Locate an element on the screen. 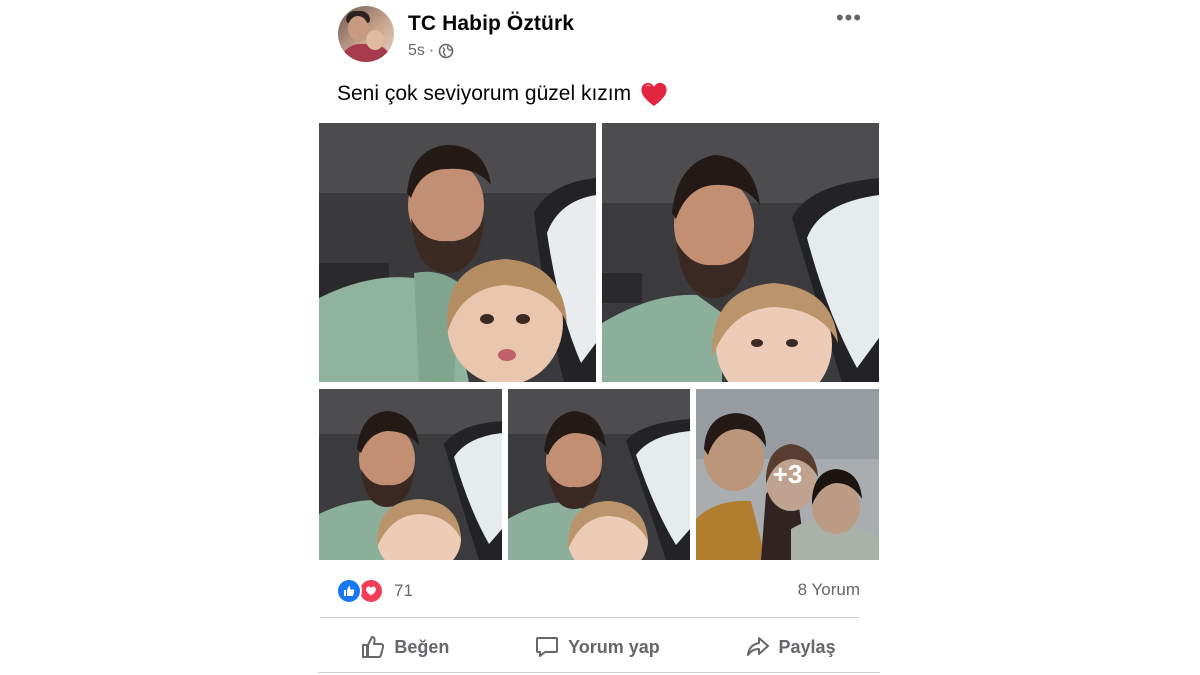 This screenshot has height=675, width=1200. thumbs-up-icon is located at coordinates (373, 647).